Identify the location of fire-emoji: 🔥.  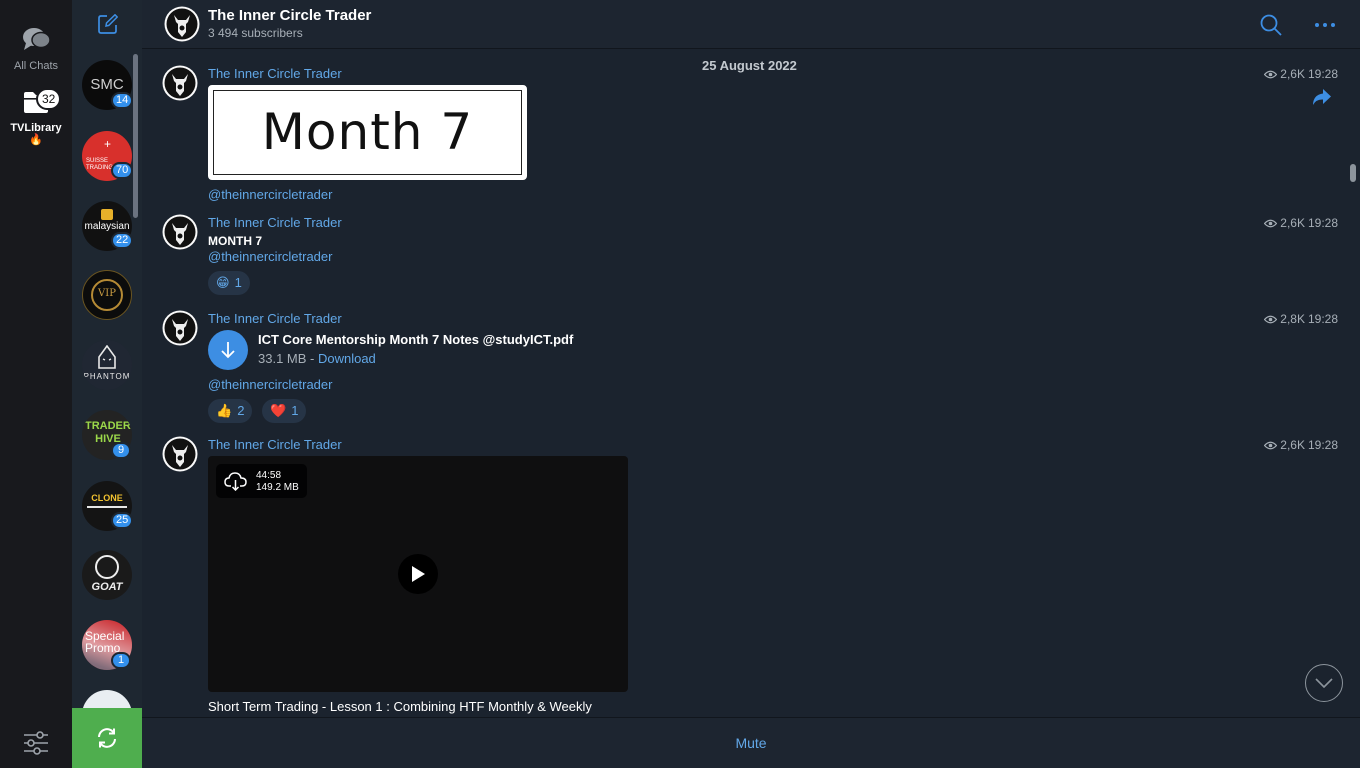
(36, 140).